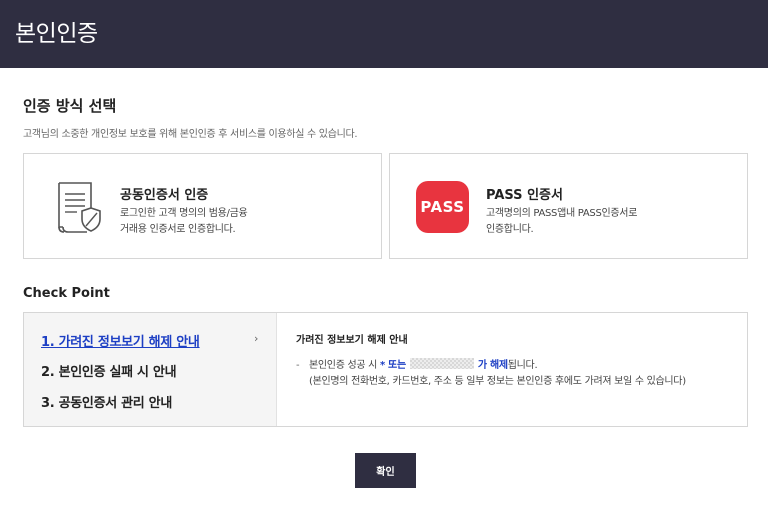  I want to click on pass-auth-description: 고객명의의 PASS앱내 PASS인증서로 인증합니다., so click(611, 222).